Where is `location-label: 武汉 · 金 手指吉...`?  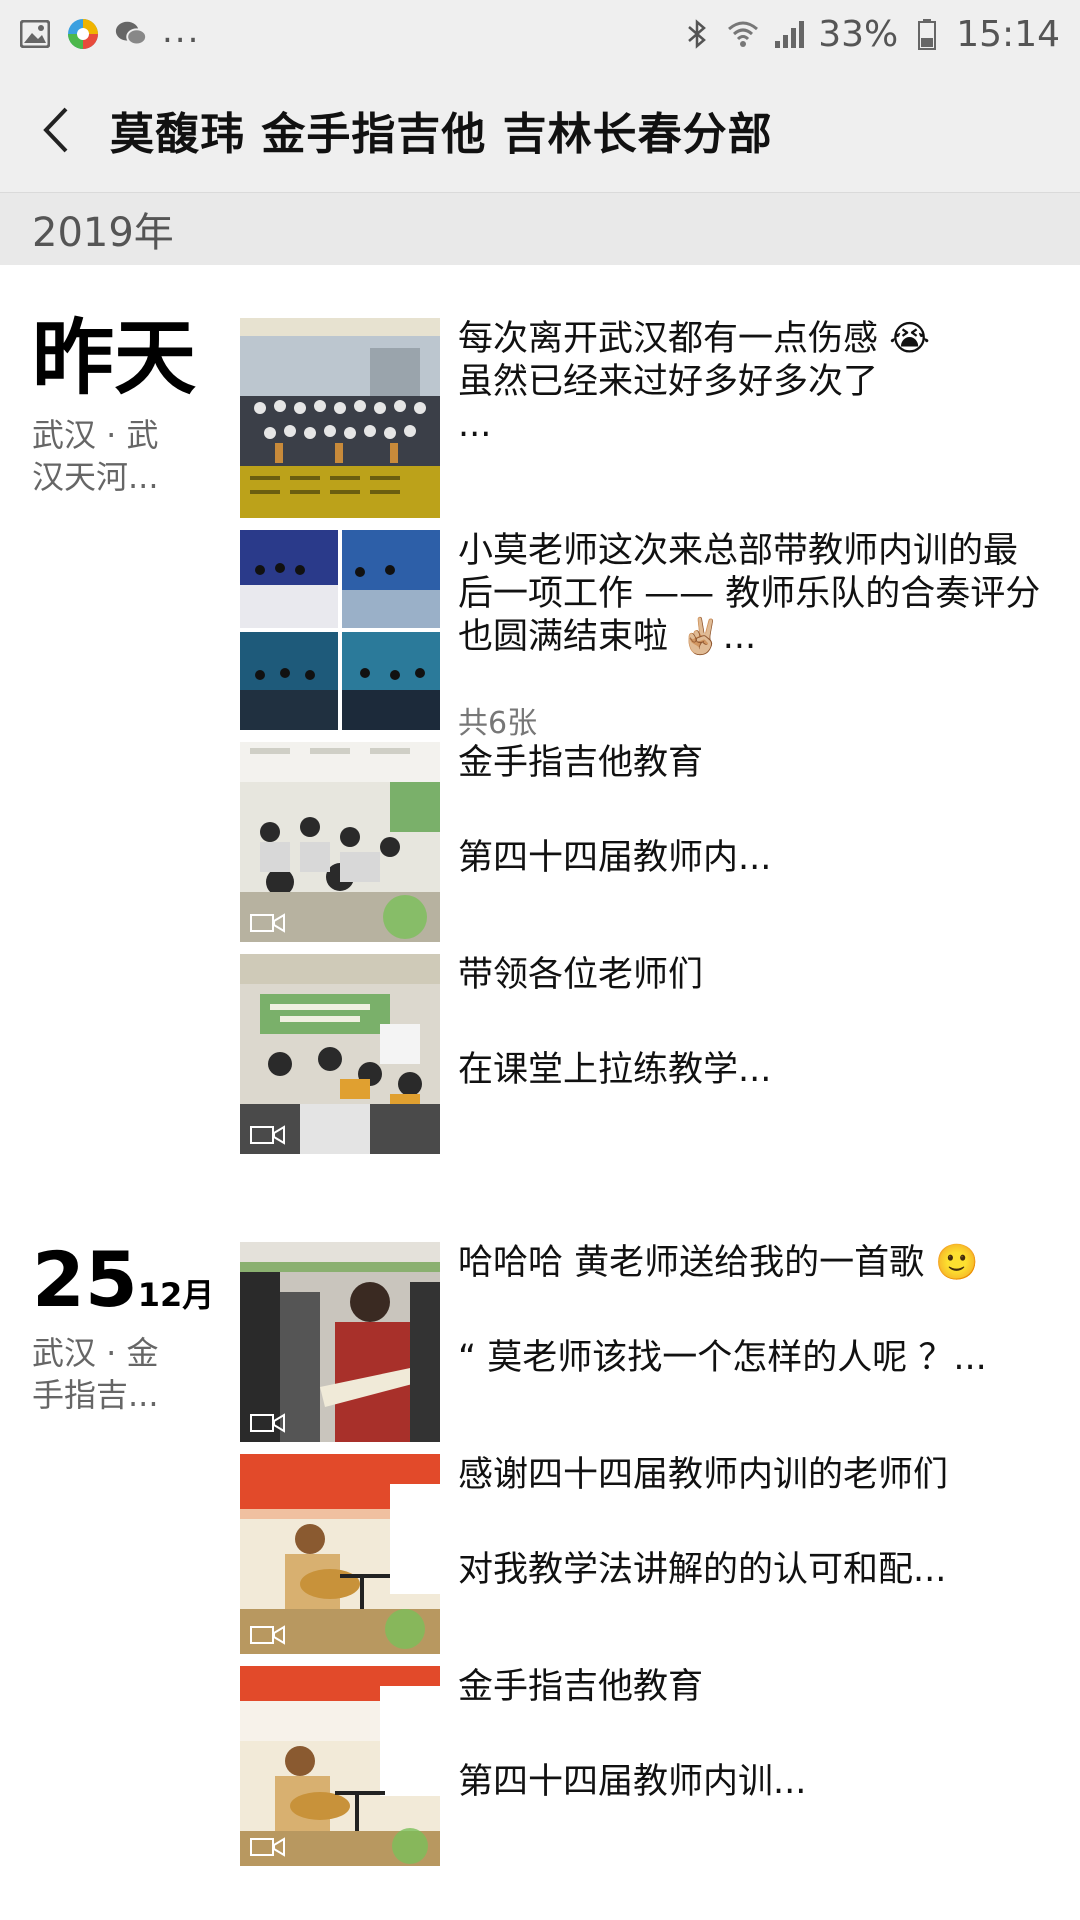
location-label: 武汉 · 金 手指吉... is located at coordinates (132, 1374).